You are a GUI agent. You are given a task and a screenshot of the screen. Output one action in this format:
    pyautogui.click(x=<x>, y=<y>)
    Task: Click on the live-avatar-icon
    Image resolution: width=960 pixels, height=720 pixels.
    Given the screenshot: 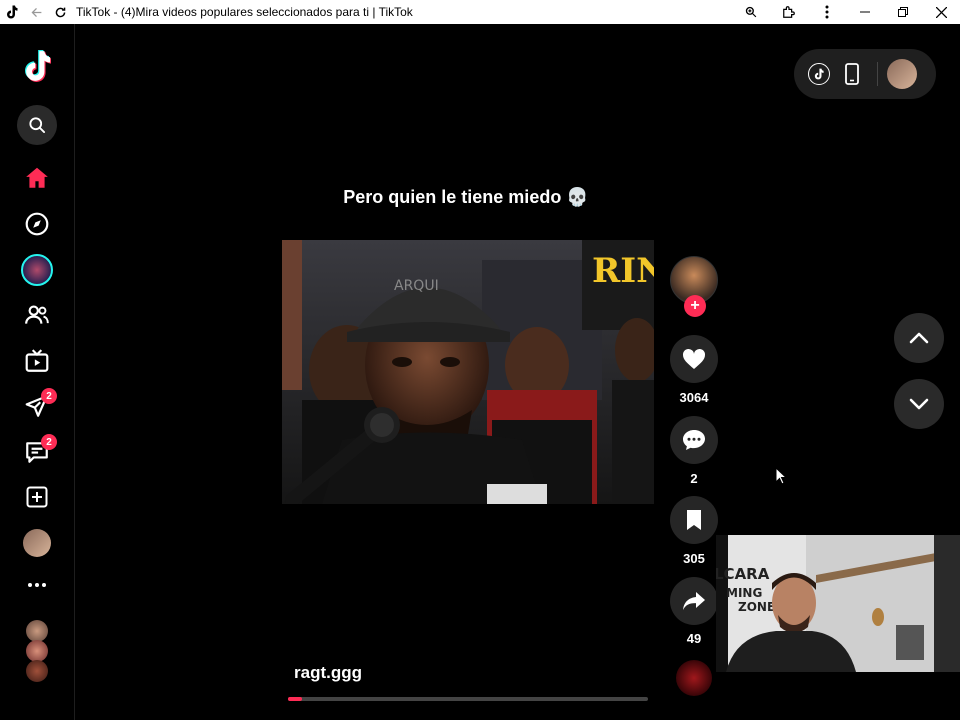 What is the action you would take?
    pyautogui.click(x=37, y=270)
    